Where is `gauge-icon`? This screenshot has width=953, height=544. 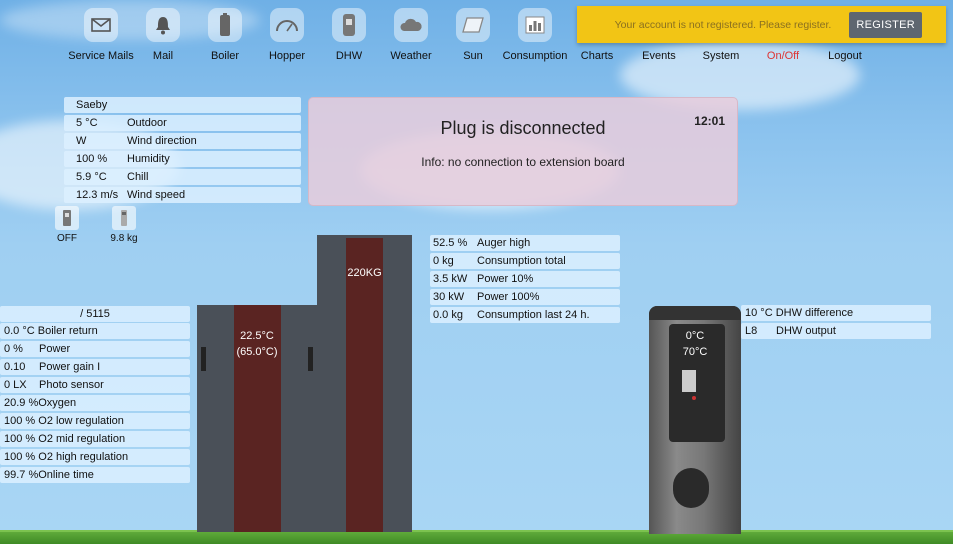 gauge-icon is located at coordinates (287, 25).